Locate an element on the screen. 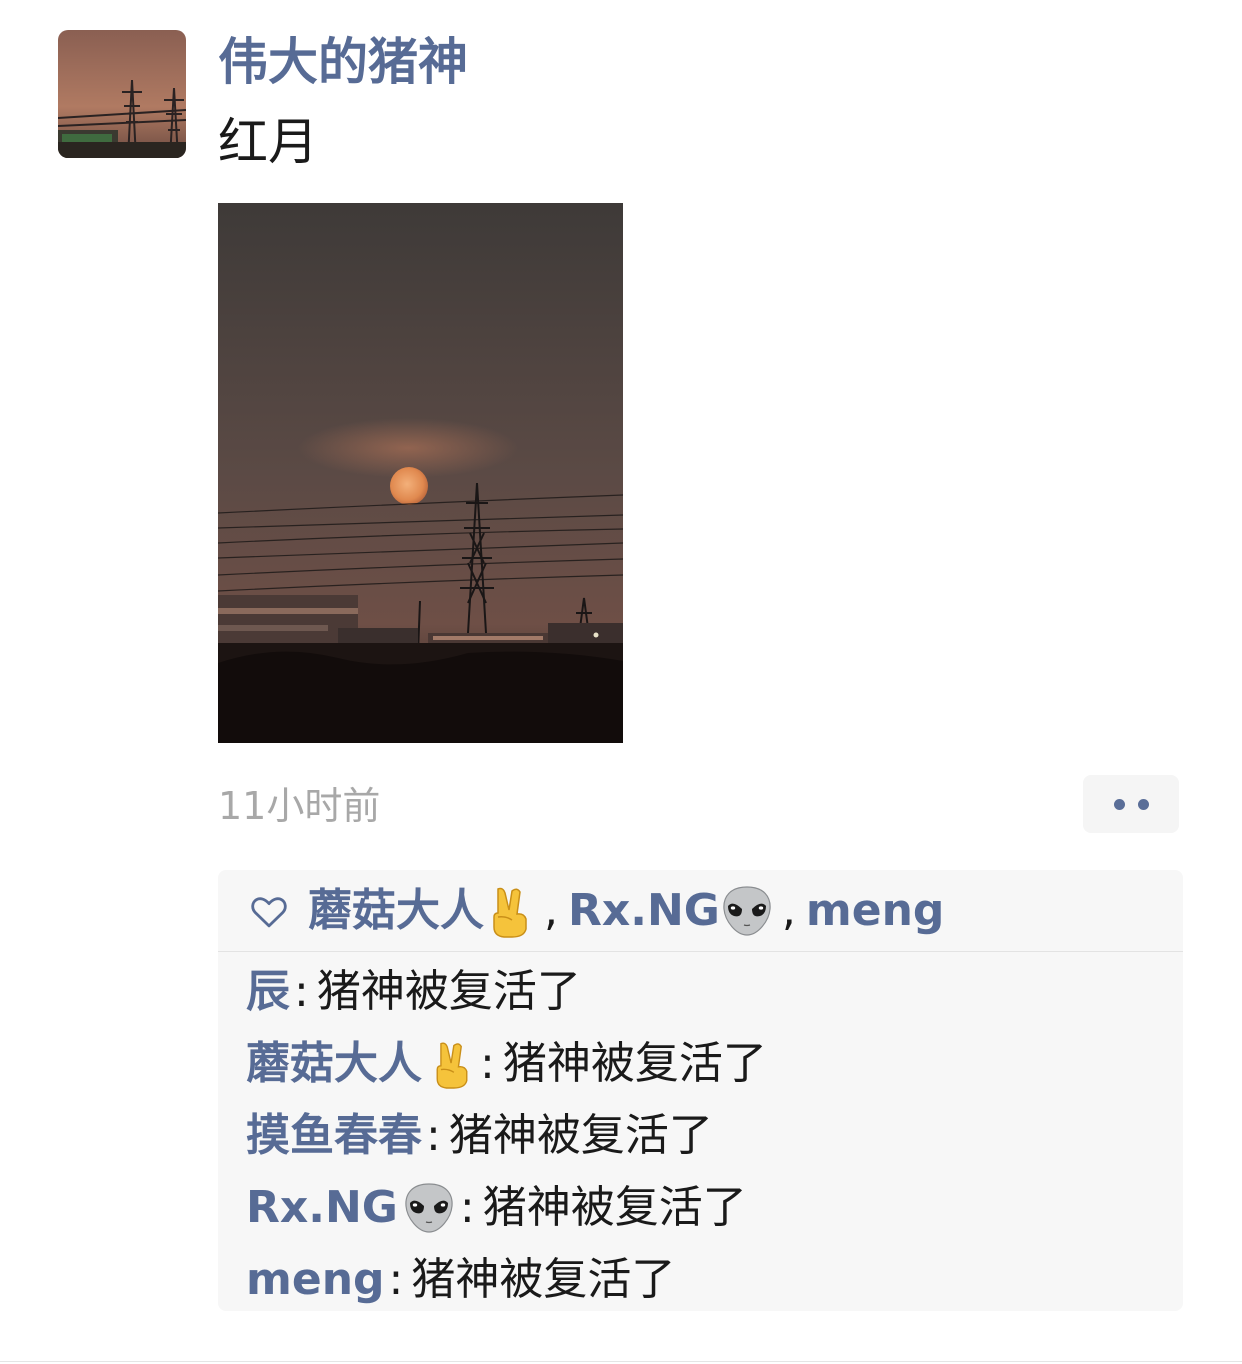 This screenshot has height=1364, width=1242. heart-outline-icon is located at coordinates (269, 911).